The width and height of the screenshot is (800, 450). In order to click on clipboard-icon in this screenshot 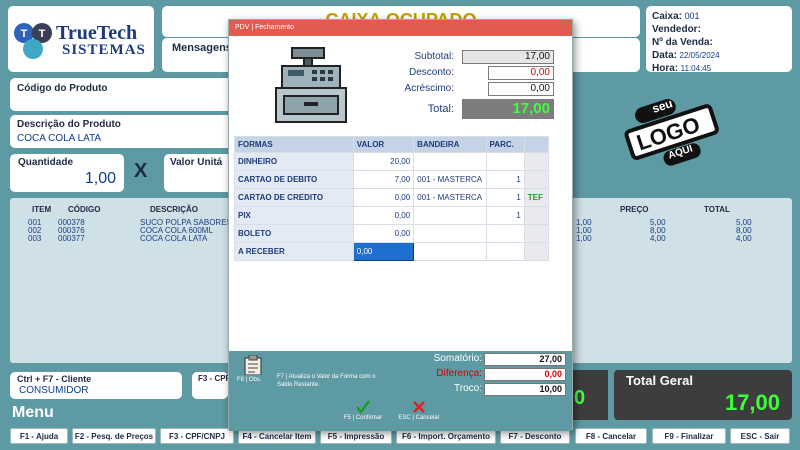, I will do `click(253, 365)`.